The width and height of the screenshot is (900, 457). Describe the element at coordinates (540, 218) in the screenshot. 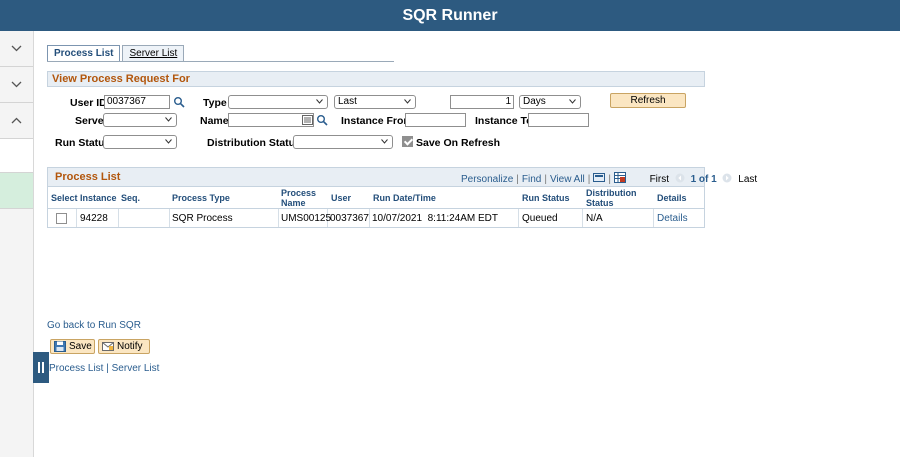

I see `cell-run-status: Queued` at that location.